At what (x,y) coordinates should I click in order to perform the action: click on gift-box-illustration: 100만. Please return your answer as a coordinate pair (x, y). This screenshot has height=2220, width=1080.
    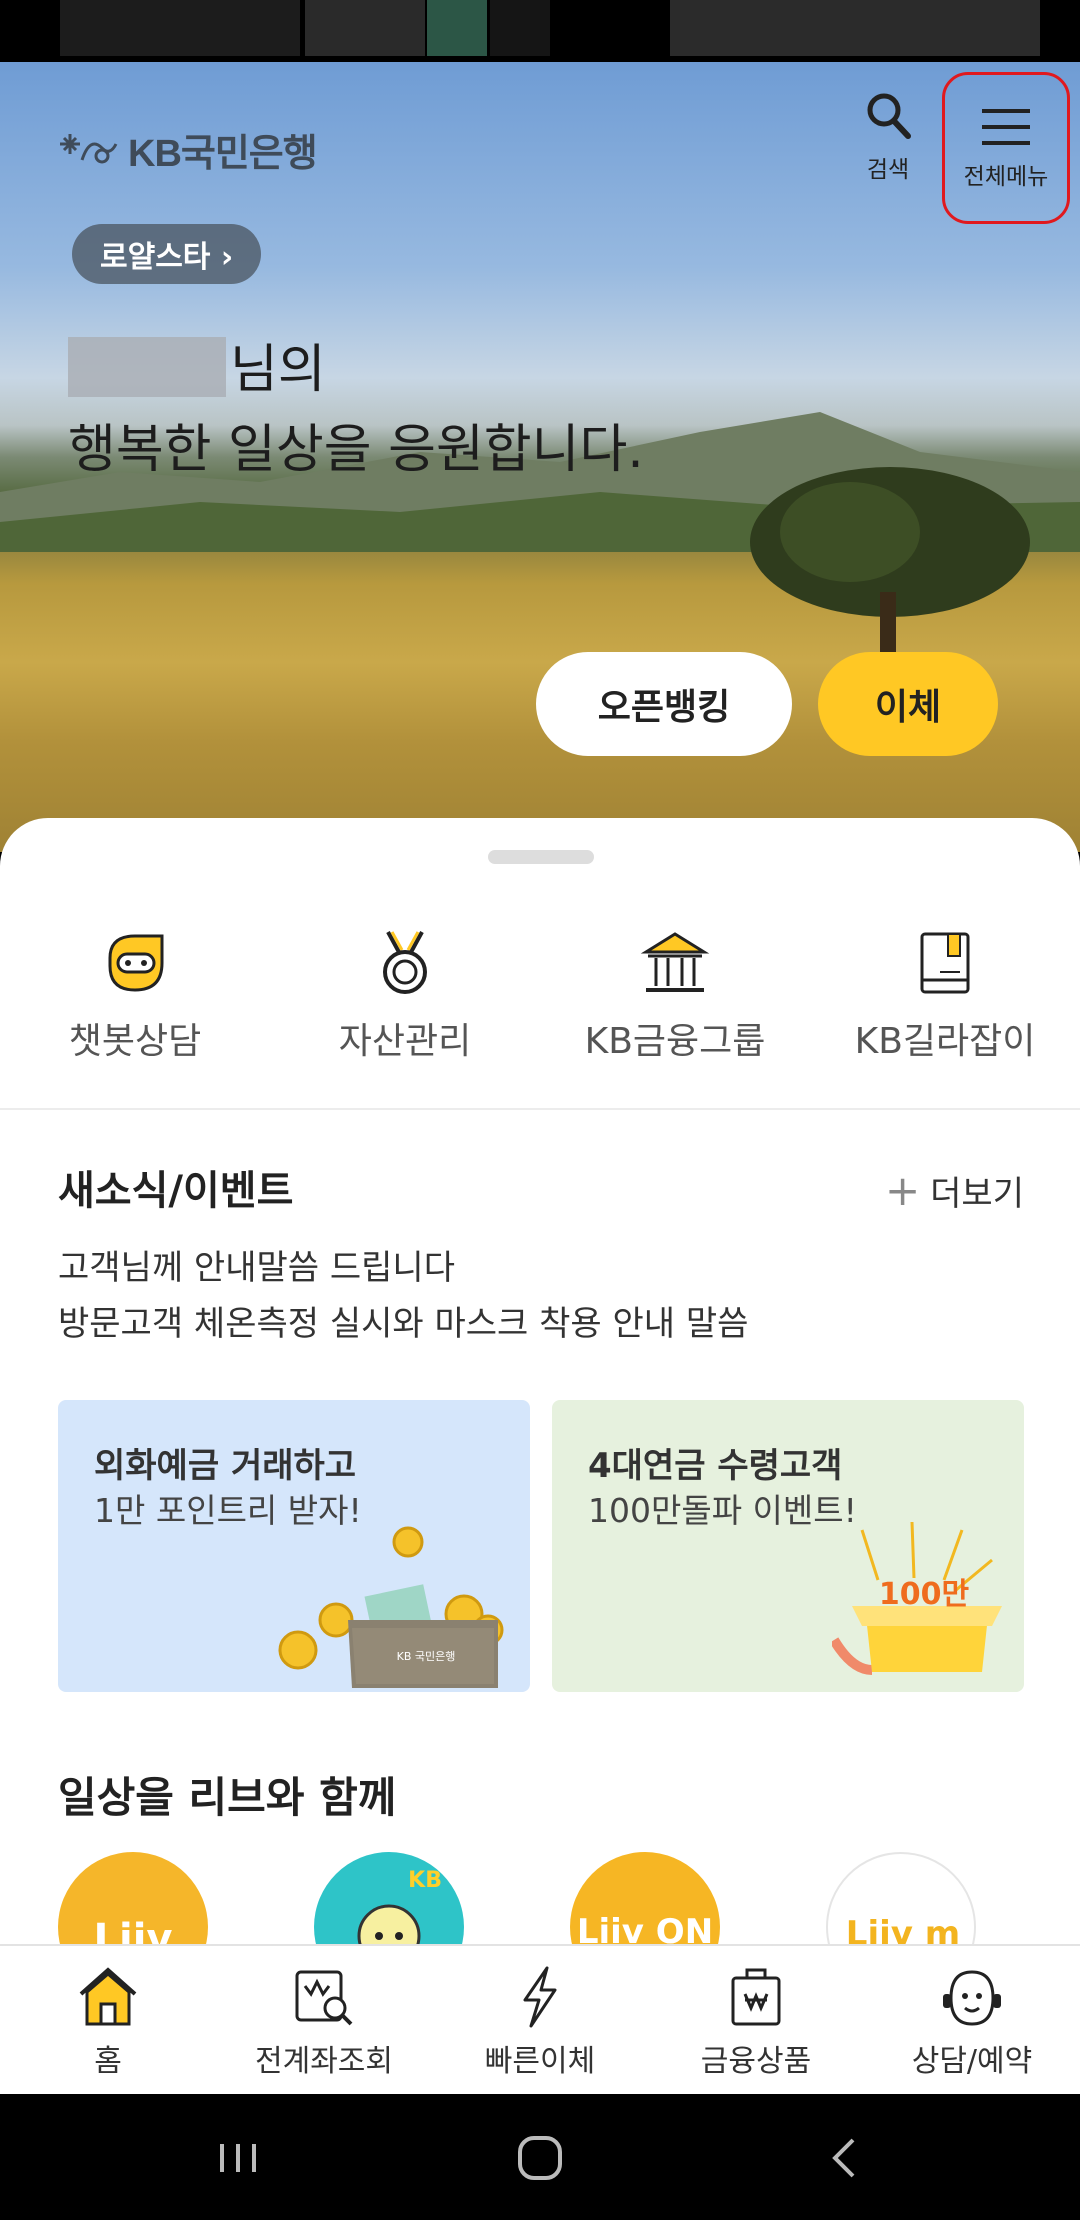
    Looking at the image, I should click on (917, 1598).